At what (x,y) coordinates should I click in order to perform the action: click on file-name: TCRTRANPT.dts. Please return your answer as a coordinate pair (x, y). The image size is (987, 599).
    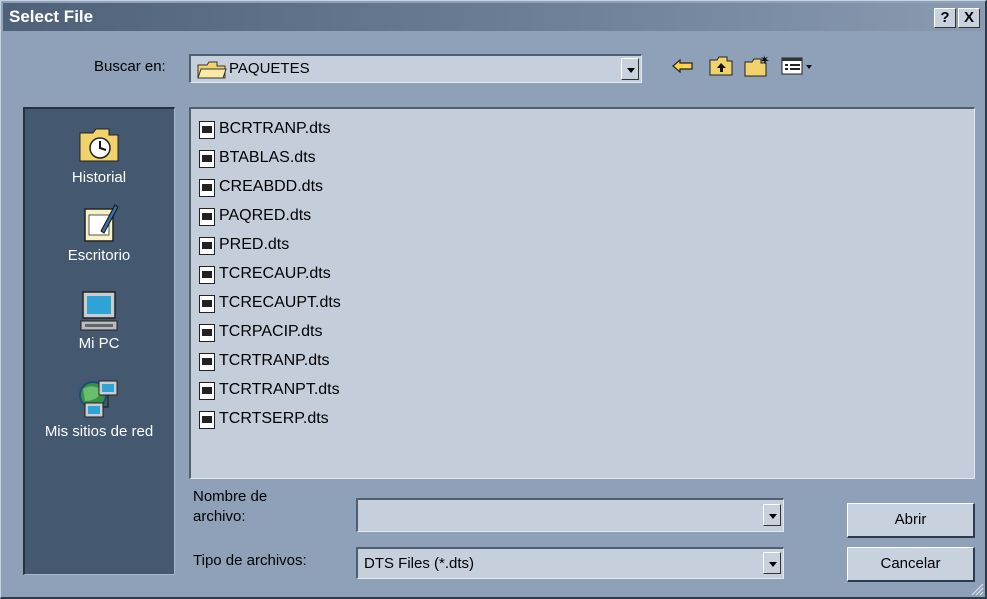
    Looking at the image, I should click on (279, 389).